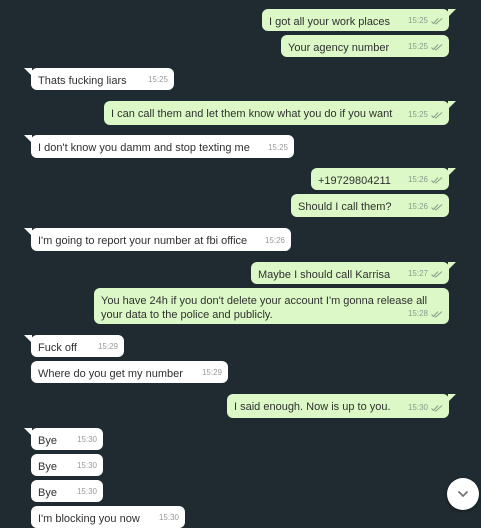  I want to click on message-time: 15:28, so click(417, 313).